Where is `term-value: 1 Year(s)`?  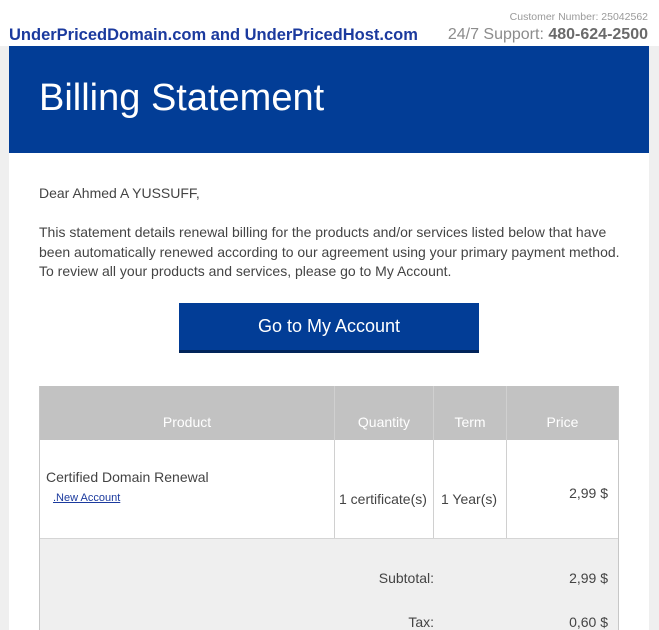 term-value: 1 Year(s) is located at coordinates (469, 499).